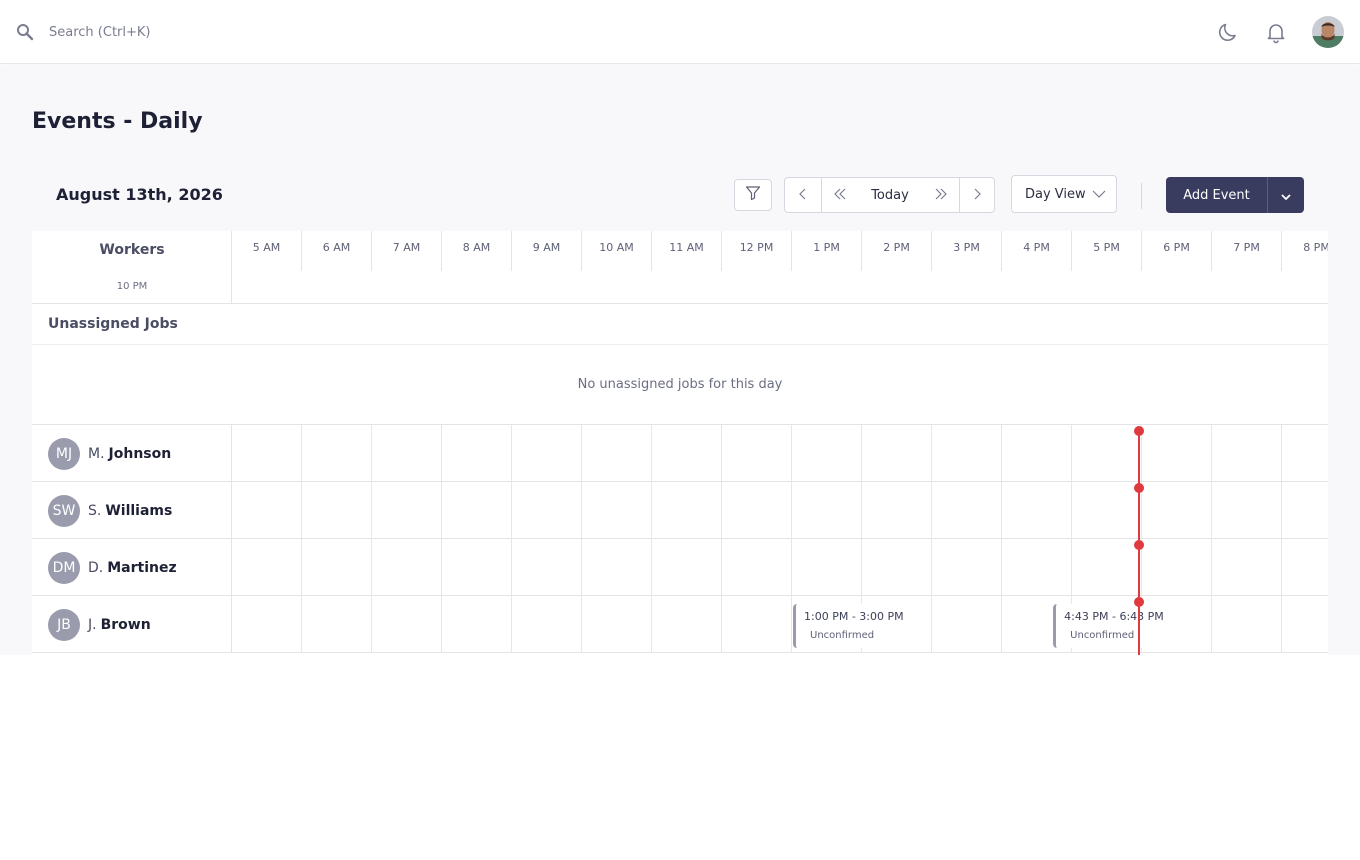  Describe the element at coordinates (139, 194) in the screenshot. I see `current-date: August 13th, 2026` at that location.